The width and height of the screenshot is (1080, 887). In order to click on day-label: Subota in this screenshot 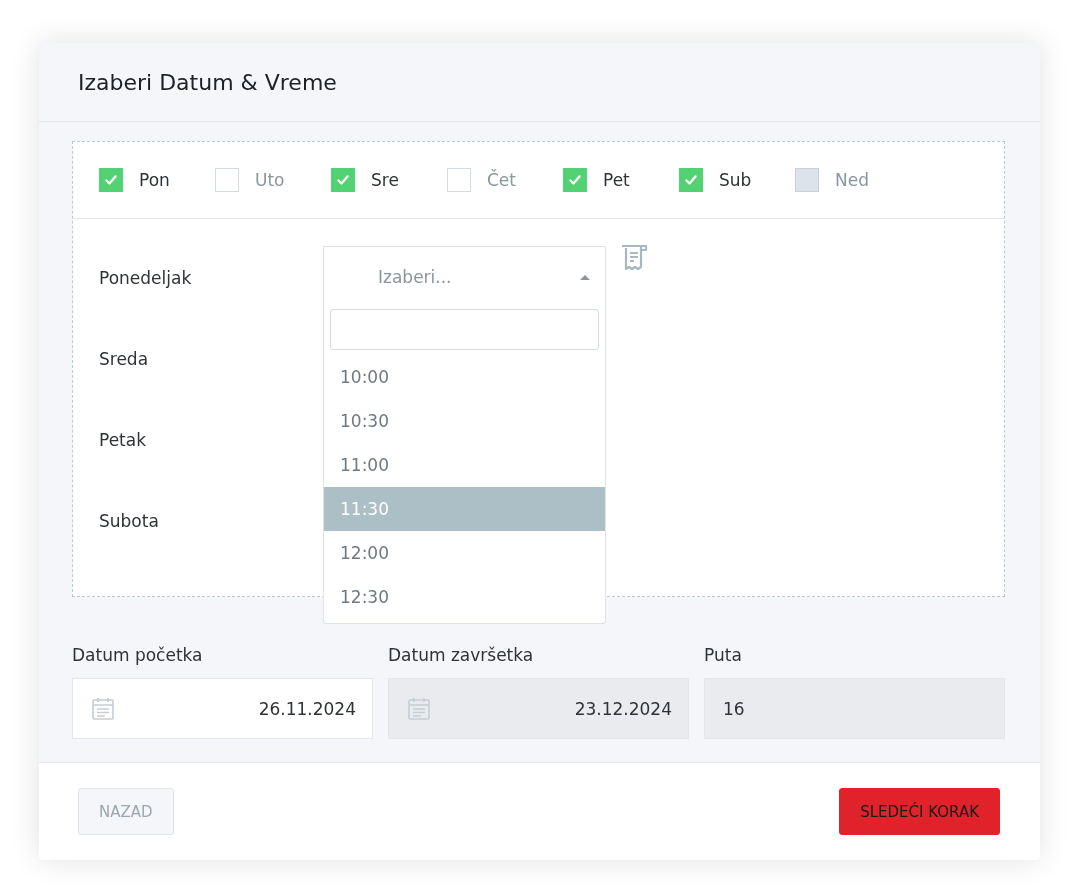, I will do `click(129, 520)`.